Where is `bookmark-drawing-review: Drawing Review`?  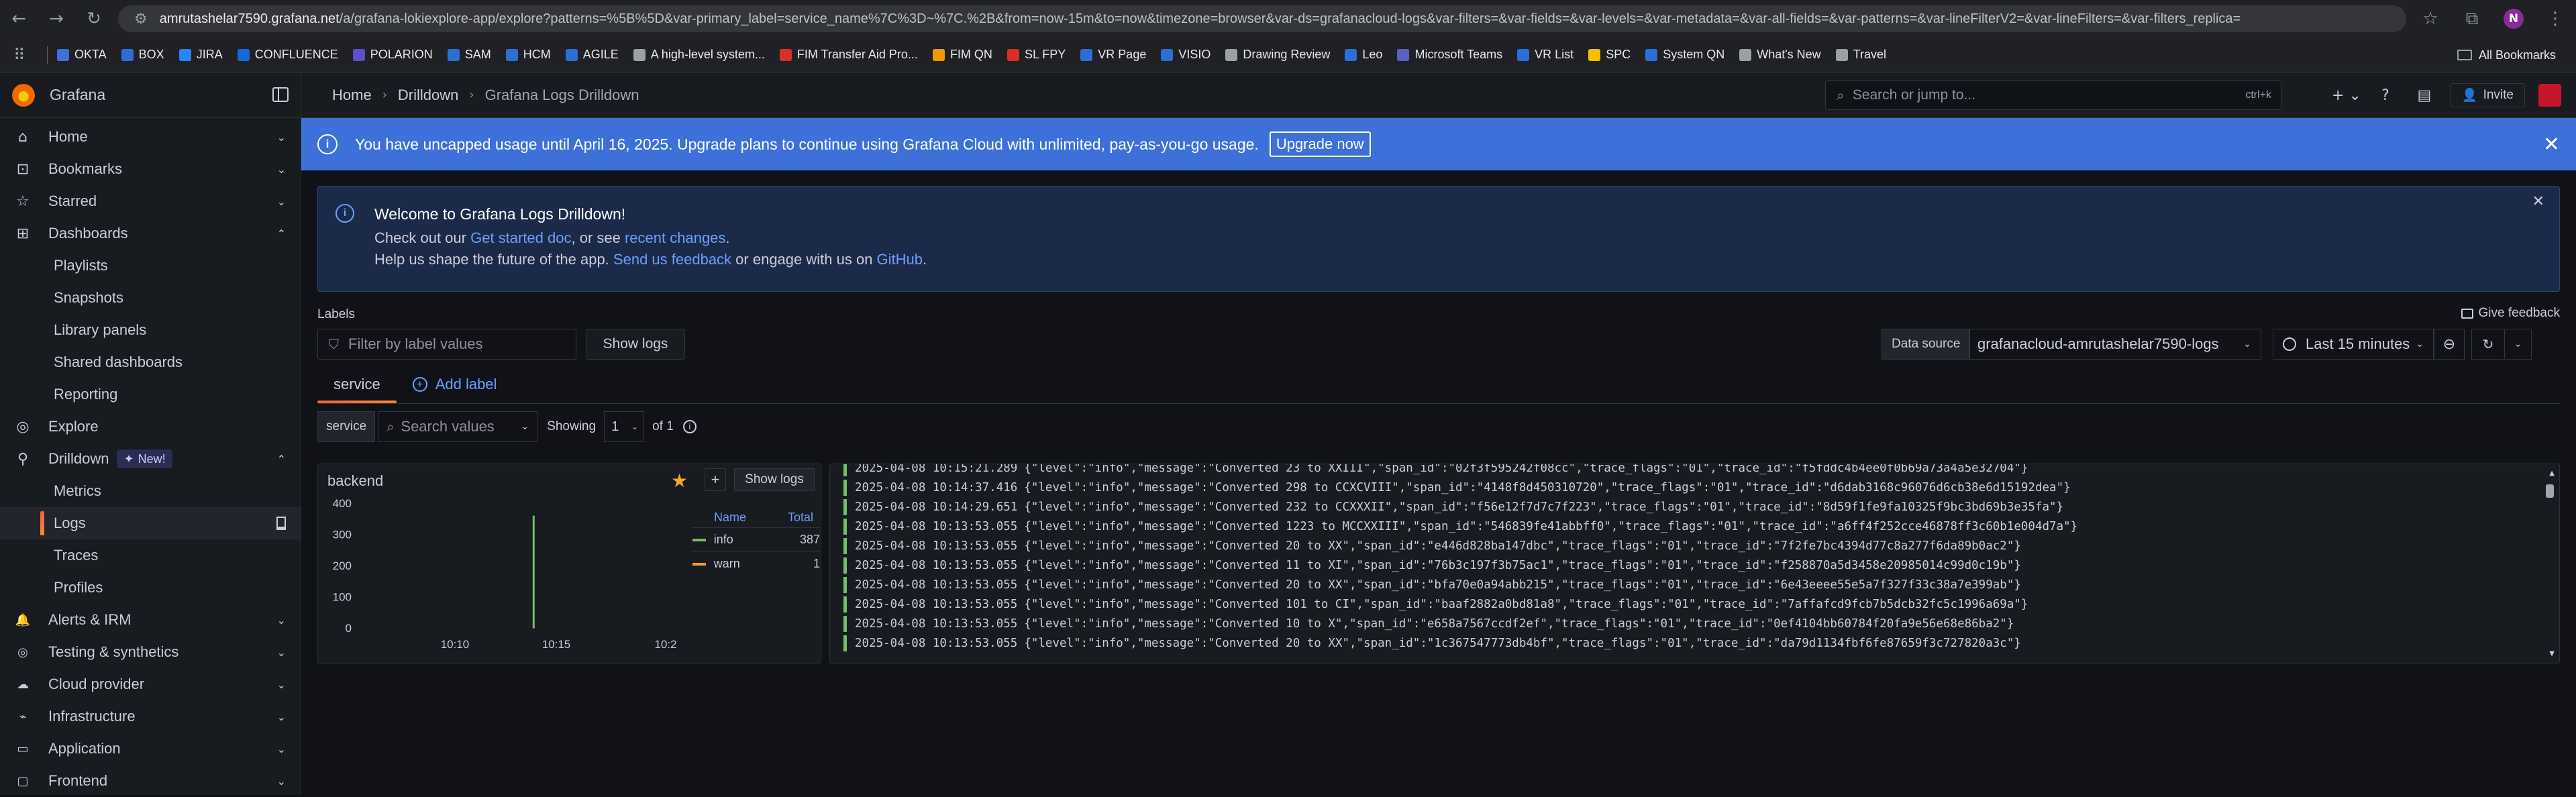 bookmark-drawing-review: Drawing Review is located at coordinates (1277, 55).